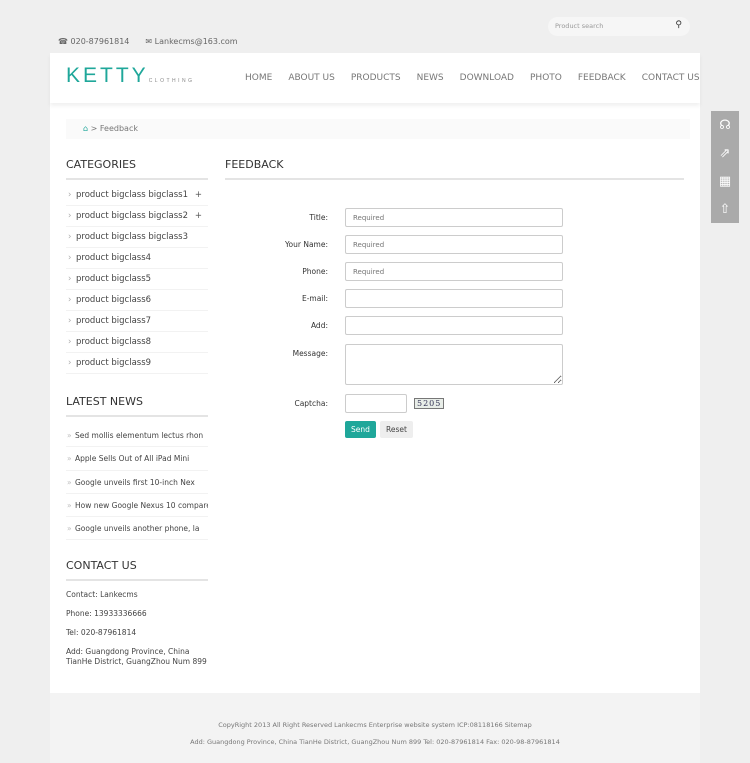  I want to click on email-row: E-mail:, so click(411, 298).